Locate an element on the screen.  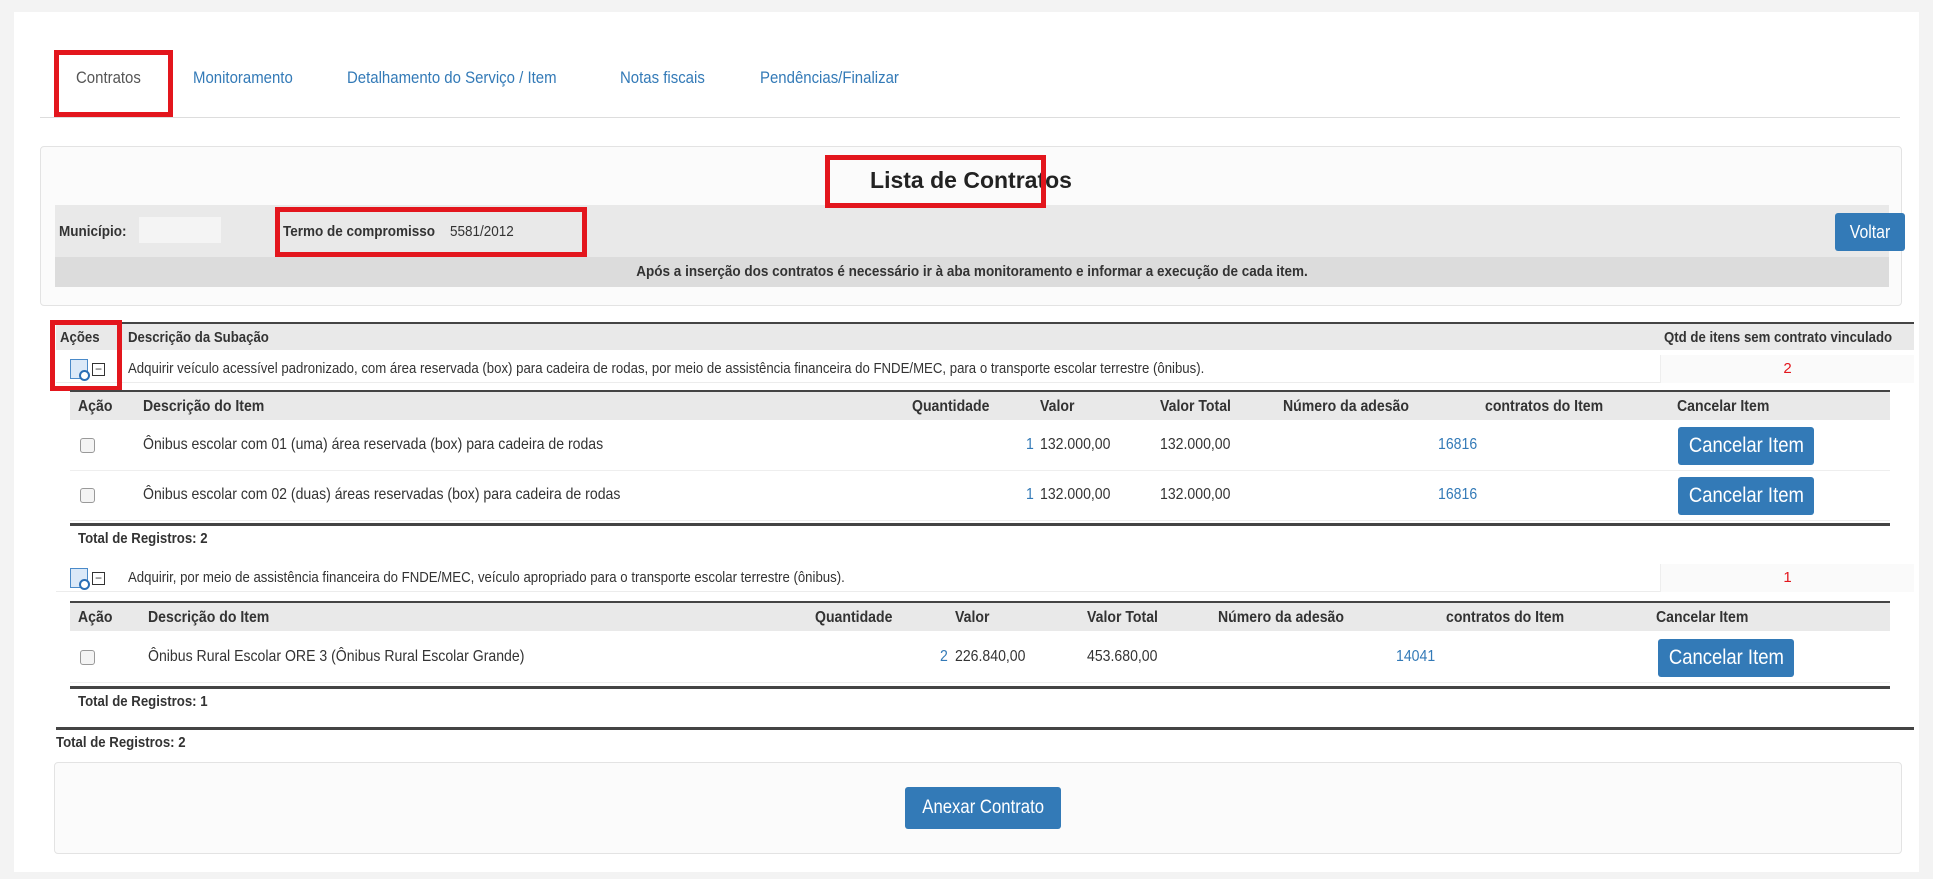
item-valor: 226.840,00 is located at coordinates (990, 656).